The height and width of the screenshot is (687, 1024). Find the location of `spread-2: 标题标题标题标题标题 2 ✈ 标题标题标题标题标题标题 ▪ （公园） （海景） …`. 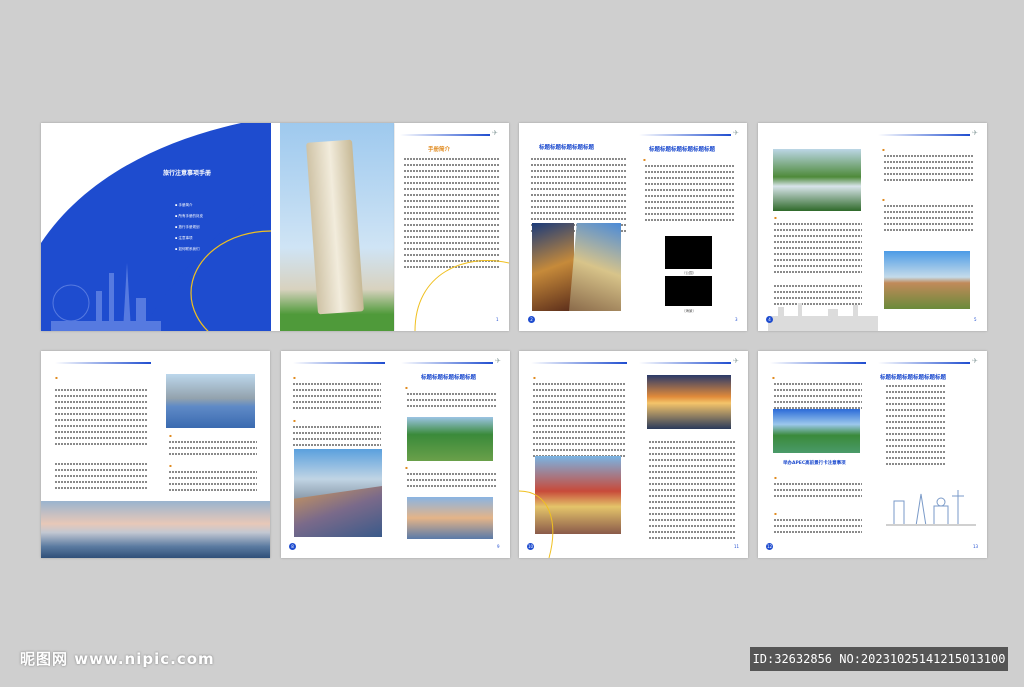

spread-2: 标题标题标题标题标题 2 ✈ 标题标题标题标题标题标题 ▪ （公园） （海景） … is located at coordinates (633, 227).